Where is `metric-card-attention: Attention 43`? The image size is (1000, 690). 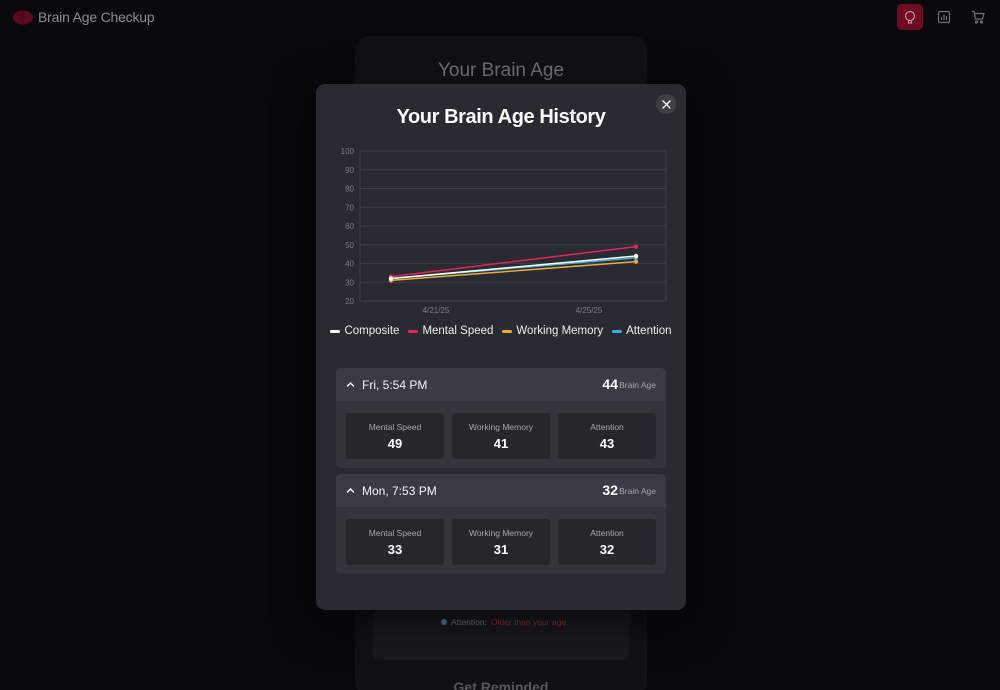
metric-card-attention: Attention 43 is located at coordinates (607, 436).